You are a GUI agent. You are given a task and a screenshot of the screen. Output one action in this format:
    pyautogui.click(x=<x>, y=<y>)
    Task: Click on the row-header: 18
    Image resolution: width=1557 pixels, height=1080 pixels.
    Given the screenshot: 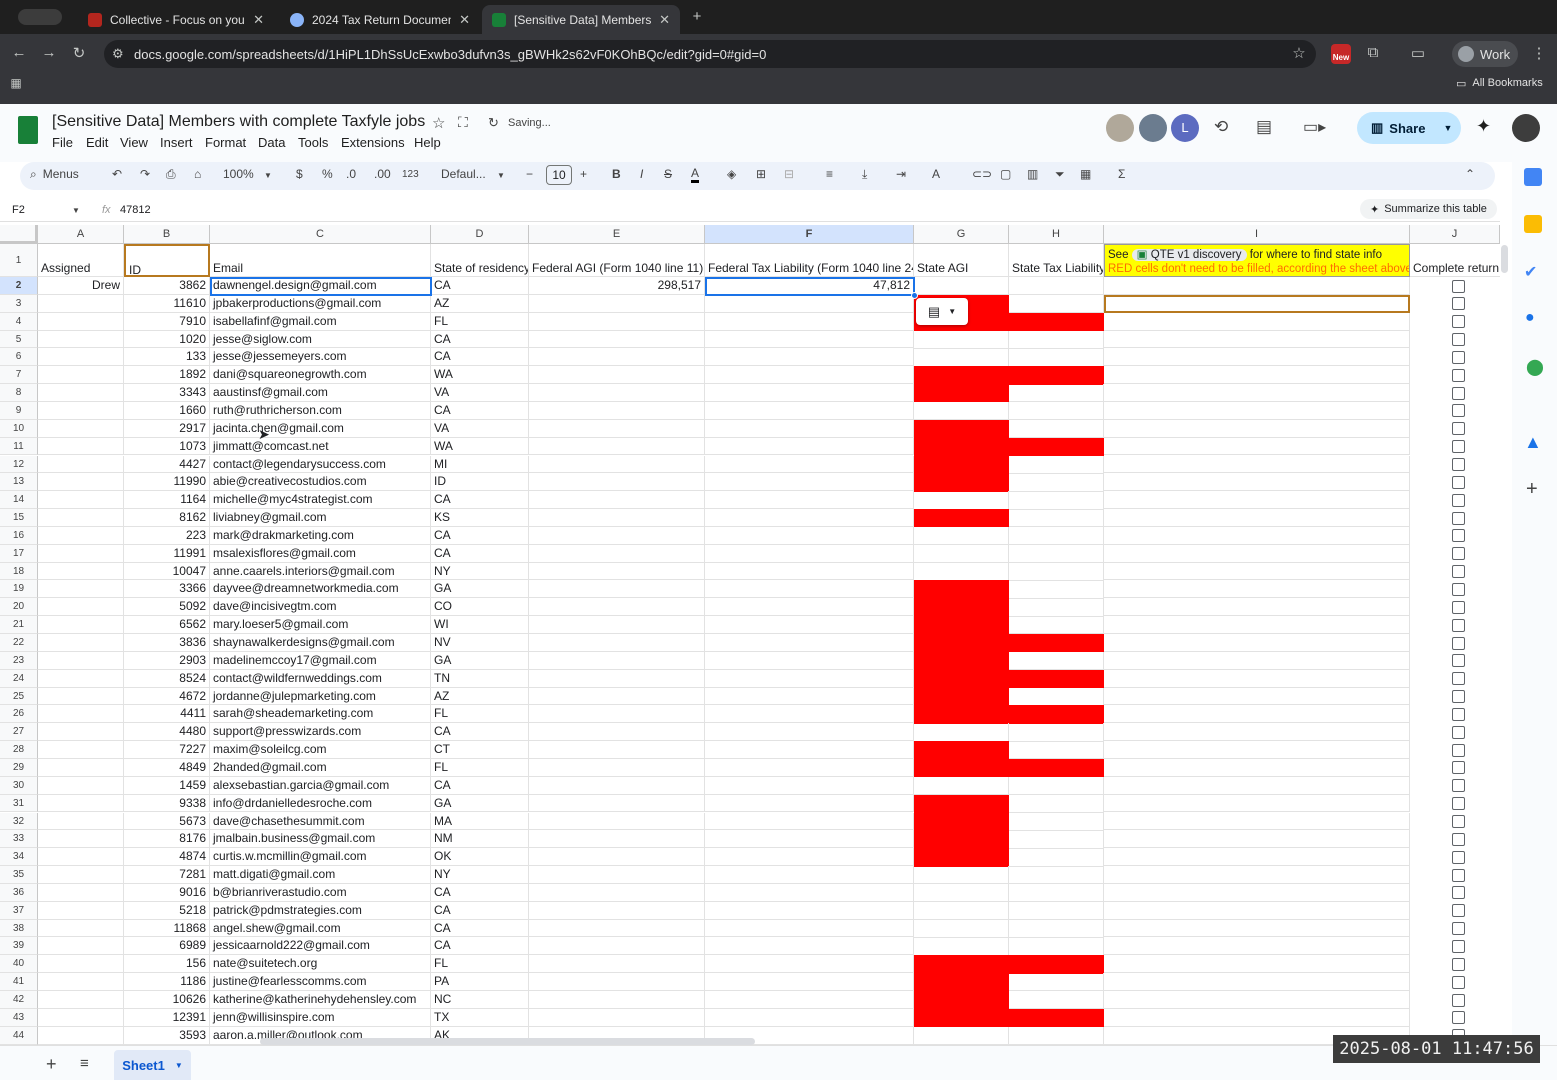 What is the action you would take?
    pyautogui.click(x=19, y=571)
    